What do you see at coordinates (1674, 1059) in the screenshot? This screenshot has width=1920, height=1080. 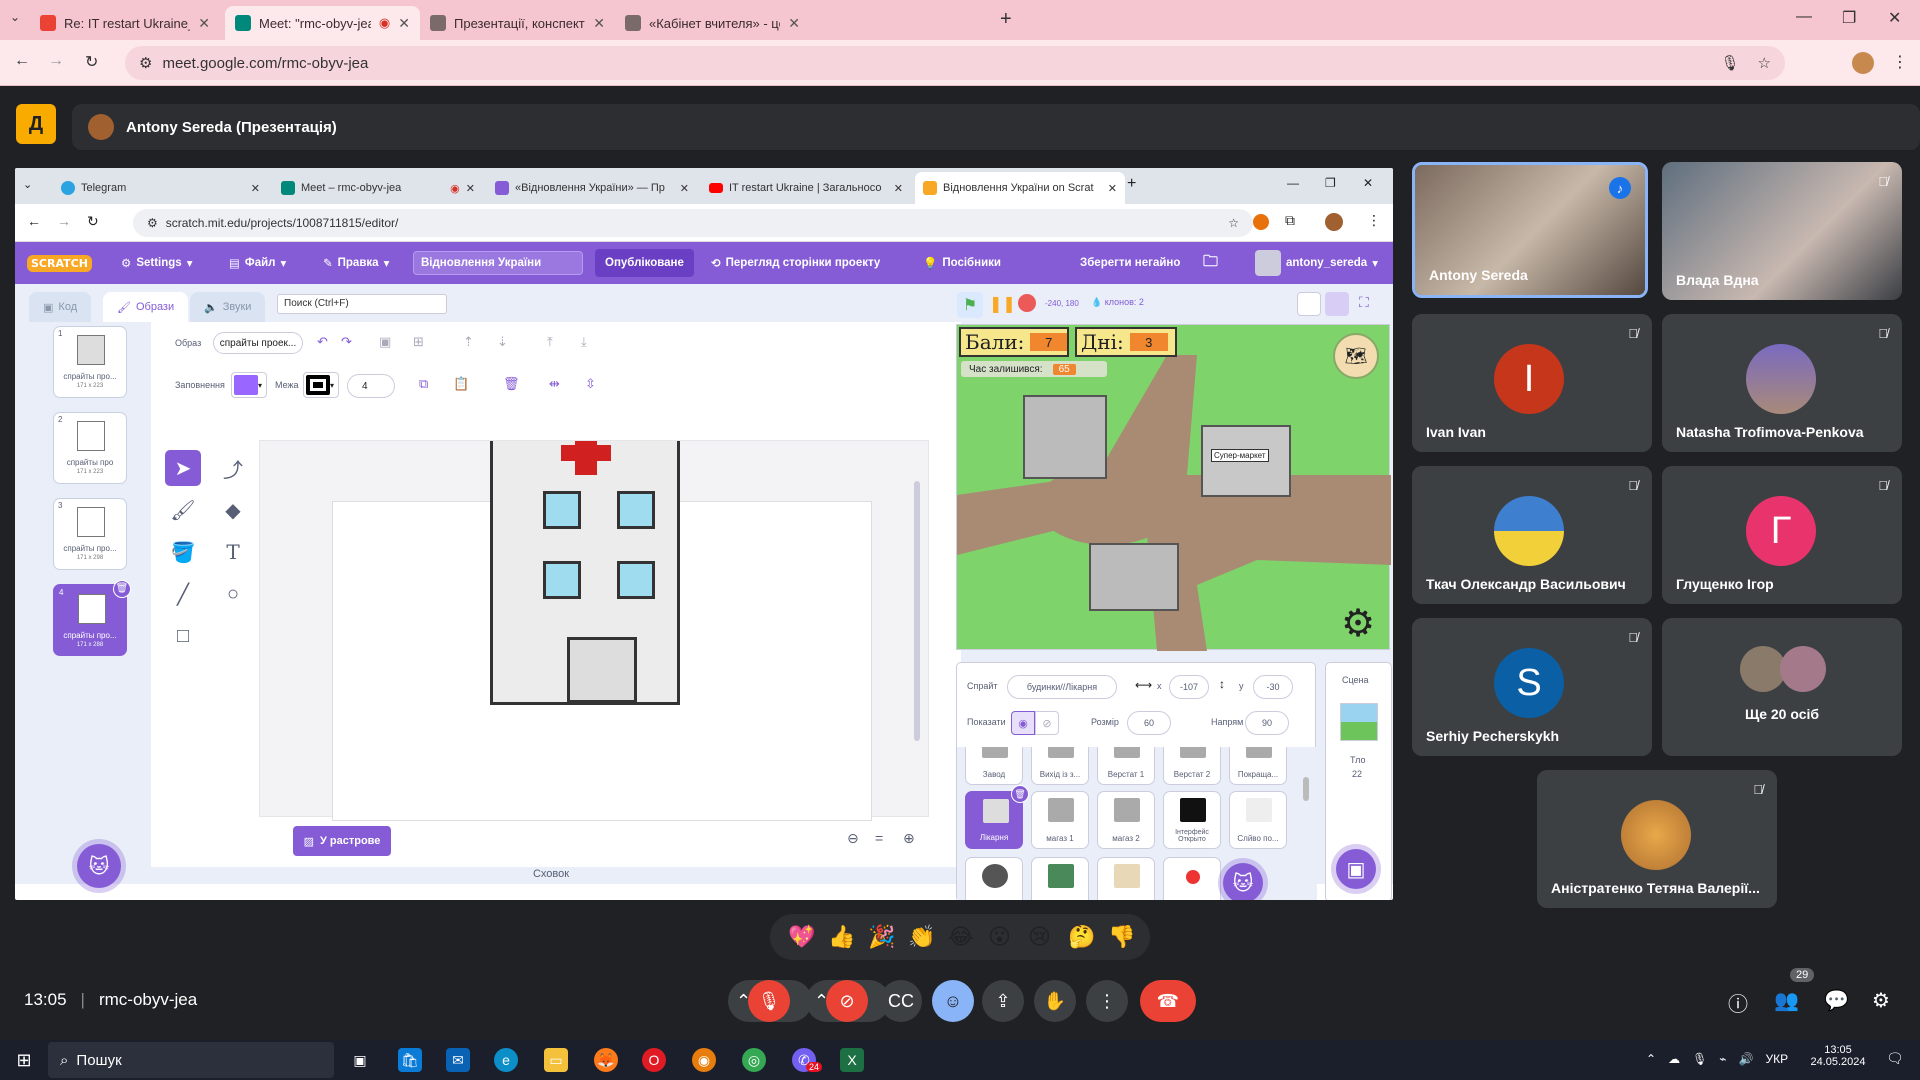 I see `cloud-icon: ☁` at bounding box center [1674, 1059].